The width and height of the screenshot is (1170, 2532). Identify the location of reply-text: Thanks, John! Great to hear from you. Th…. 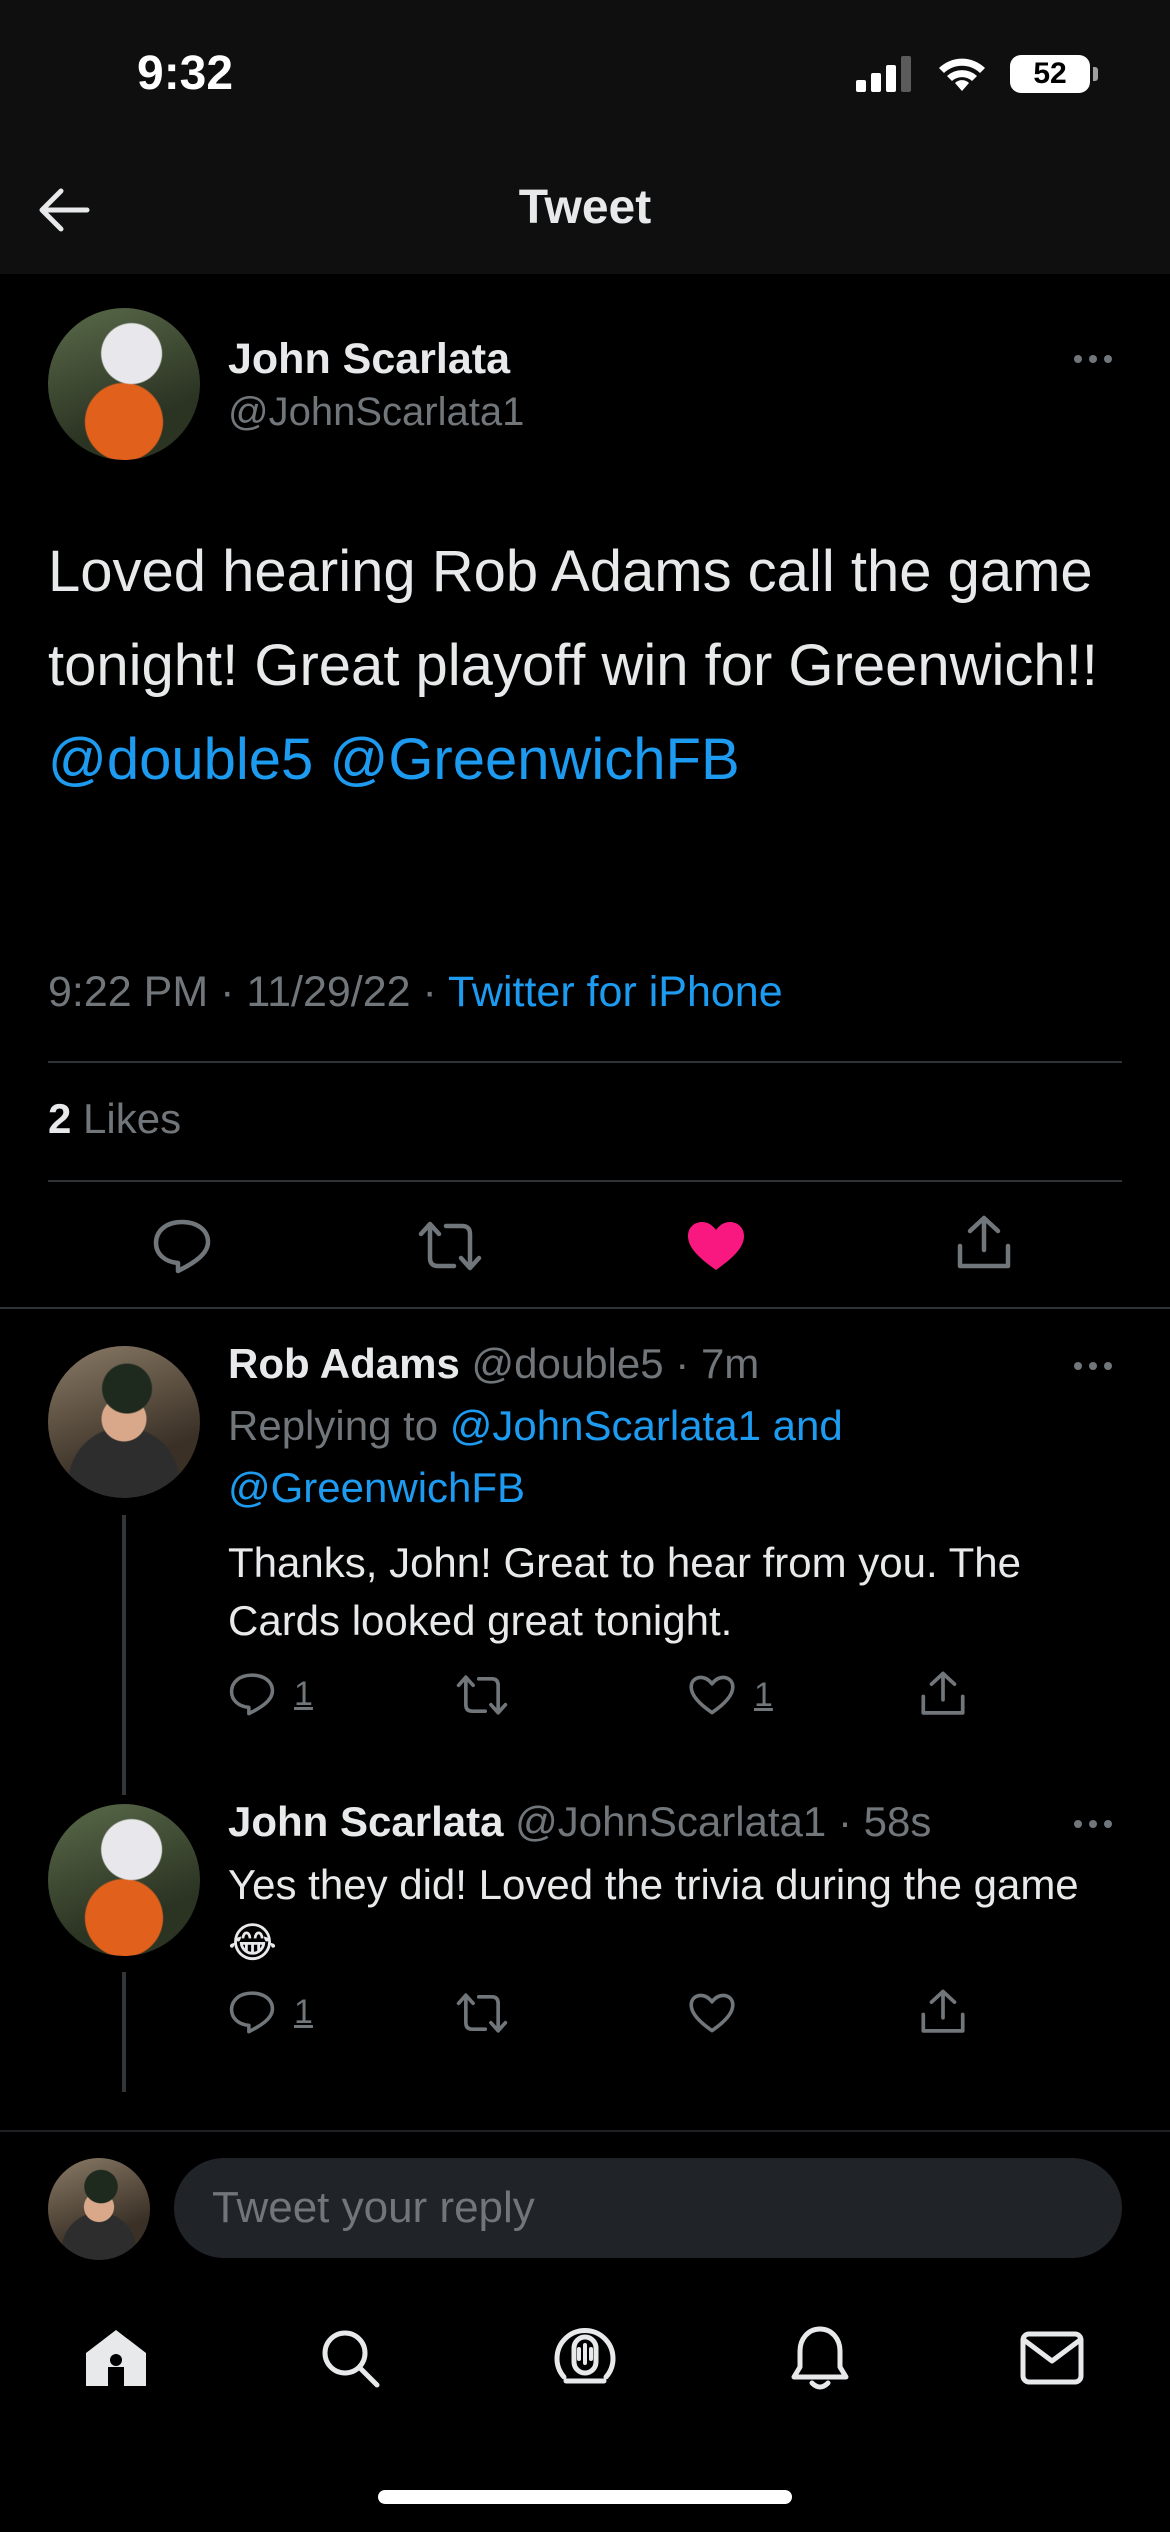
(624, 1591).